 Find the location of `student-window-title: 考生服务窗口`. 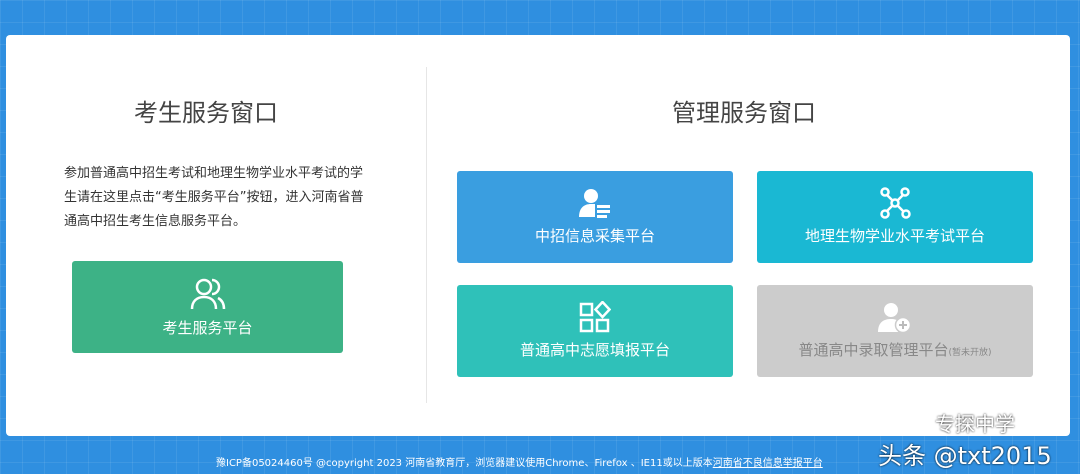

student-window-title: 考生服务窗口 is located at coordinates (206, 113).